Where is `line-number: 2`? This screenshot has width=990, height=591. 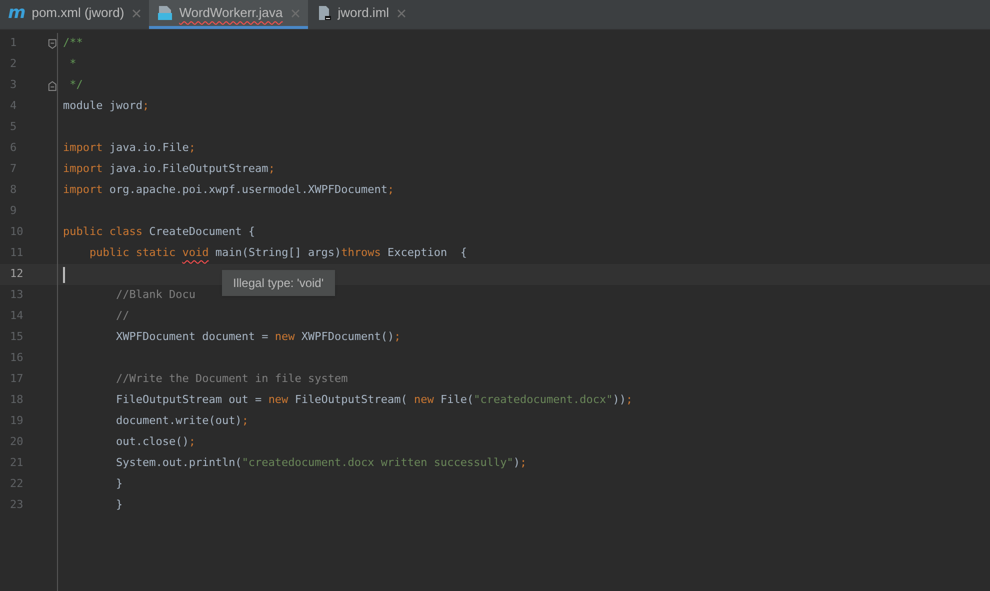
line-number: 2 is located at coordinates (13, 64).